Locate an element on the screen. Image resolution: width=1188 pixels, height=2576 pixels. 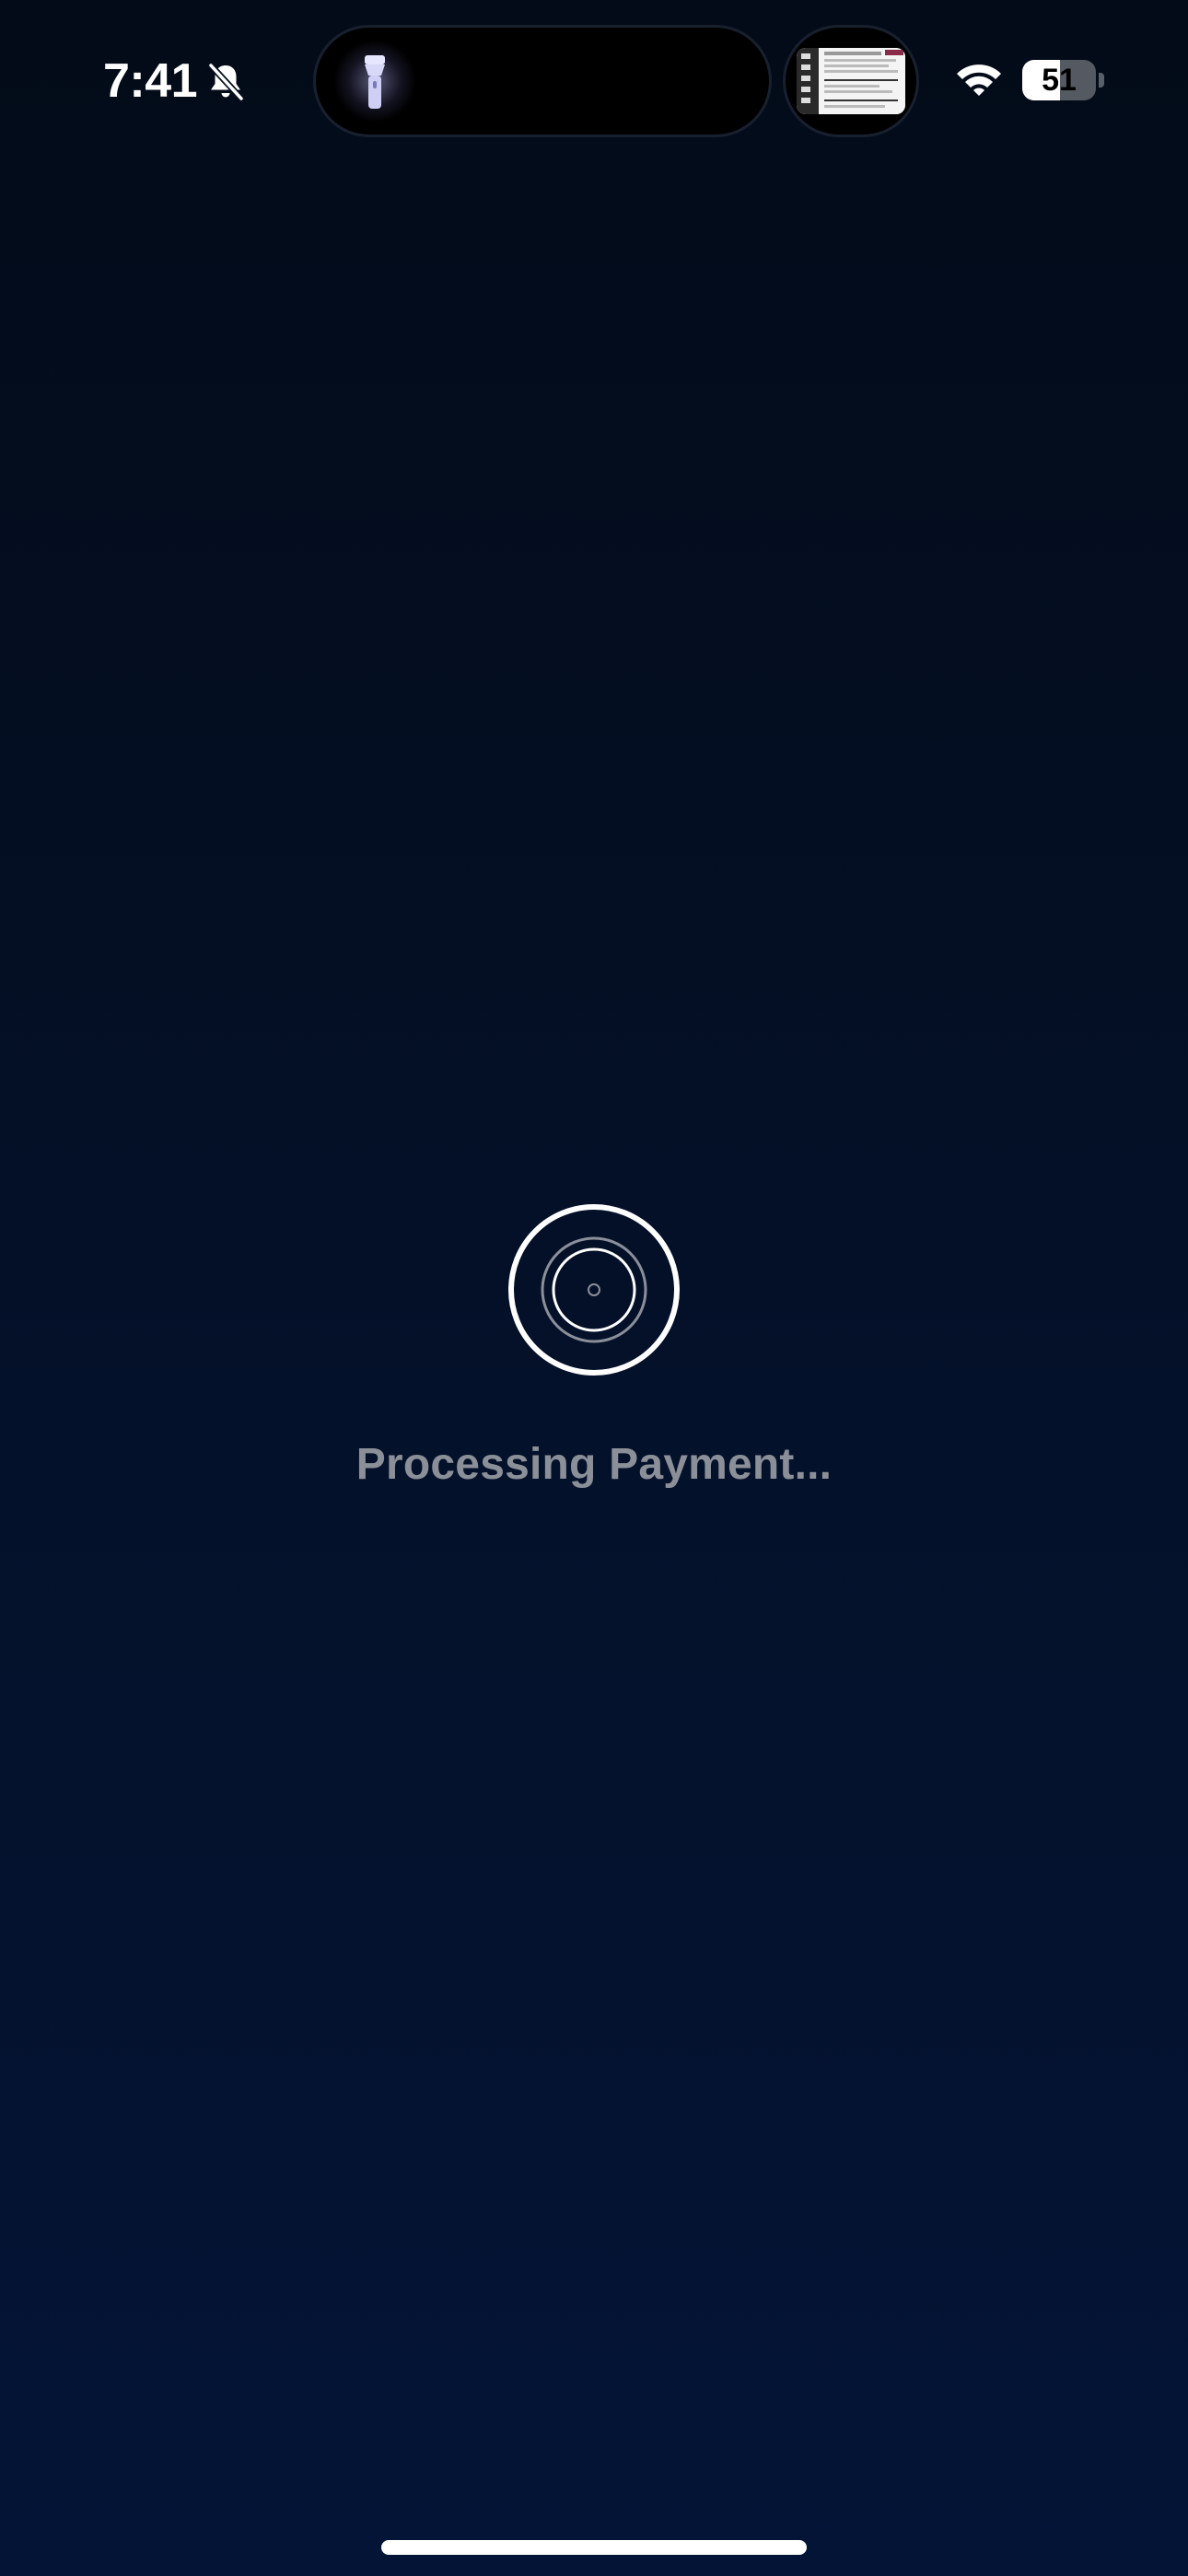
battery-level: 51 is located at coordinates (1060, 80).